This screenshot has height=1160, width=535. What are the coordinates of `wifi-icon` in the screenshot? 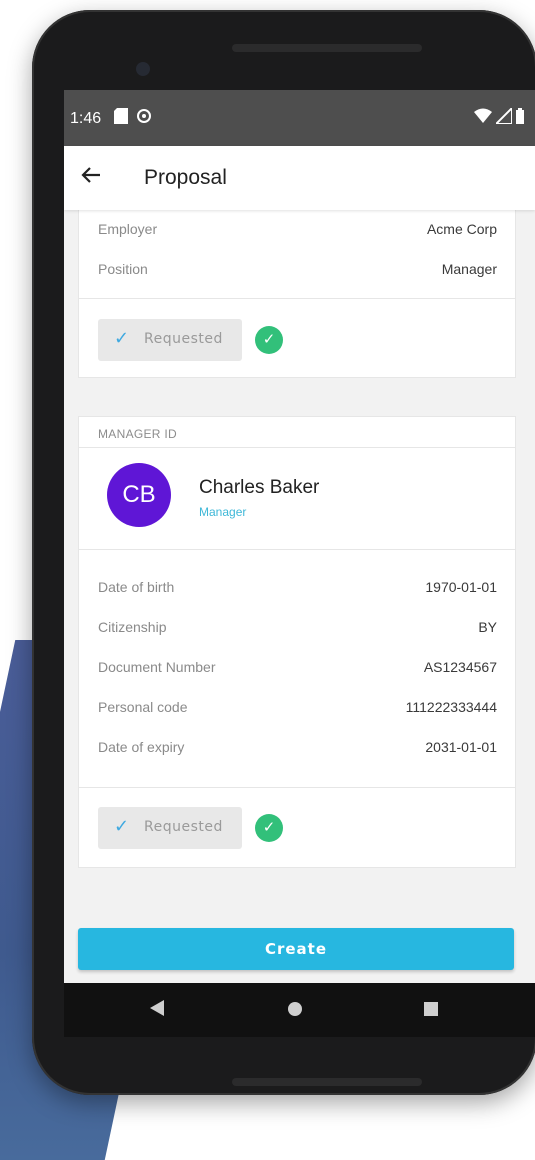 It's located at (483, 118).